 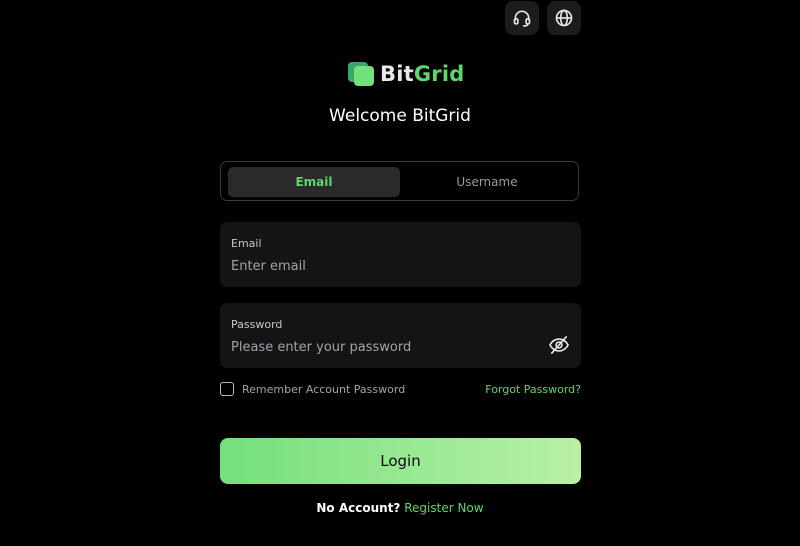 I want to click on remember-checkbox, so click(x=227, y=389).